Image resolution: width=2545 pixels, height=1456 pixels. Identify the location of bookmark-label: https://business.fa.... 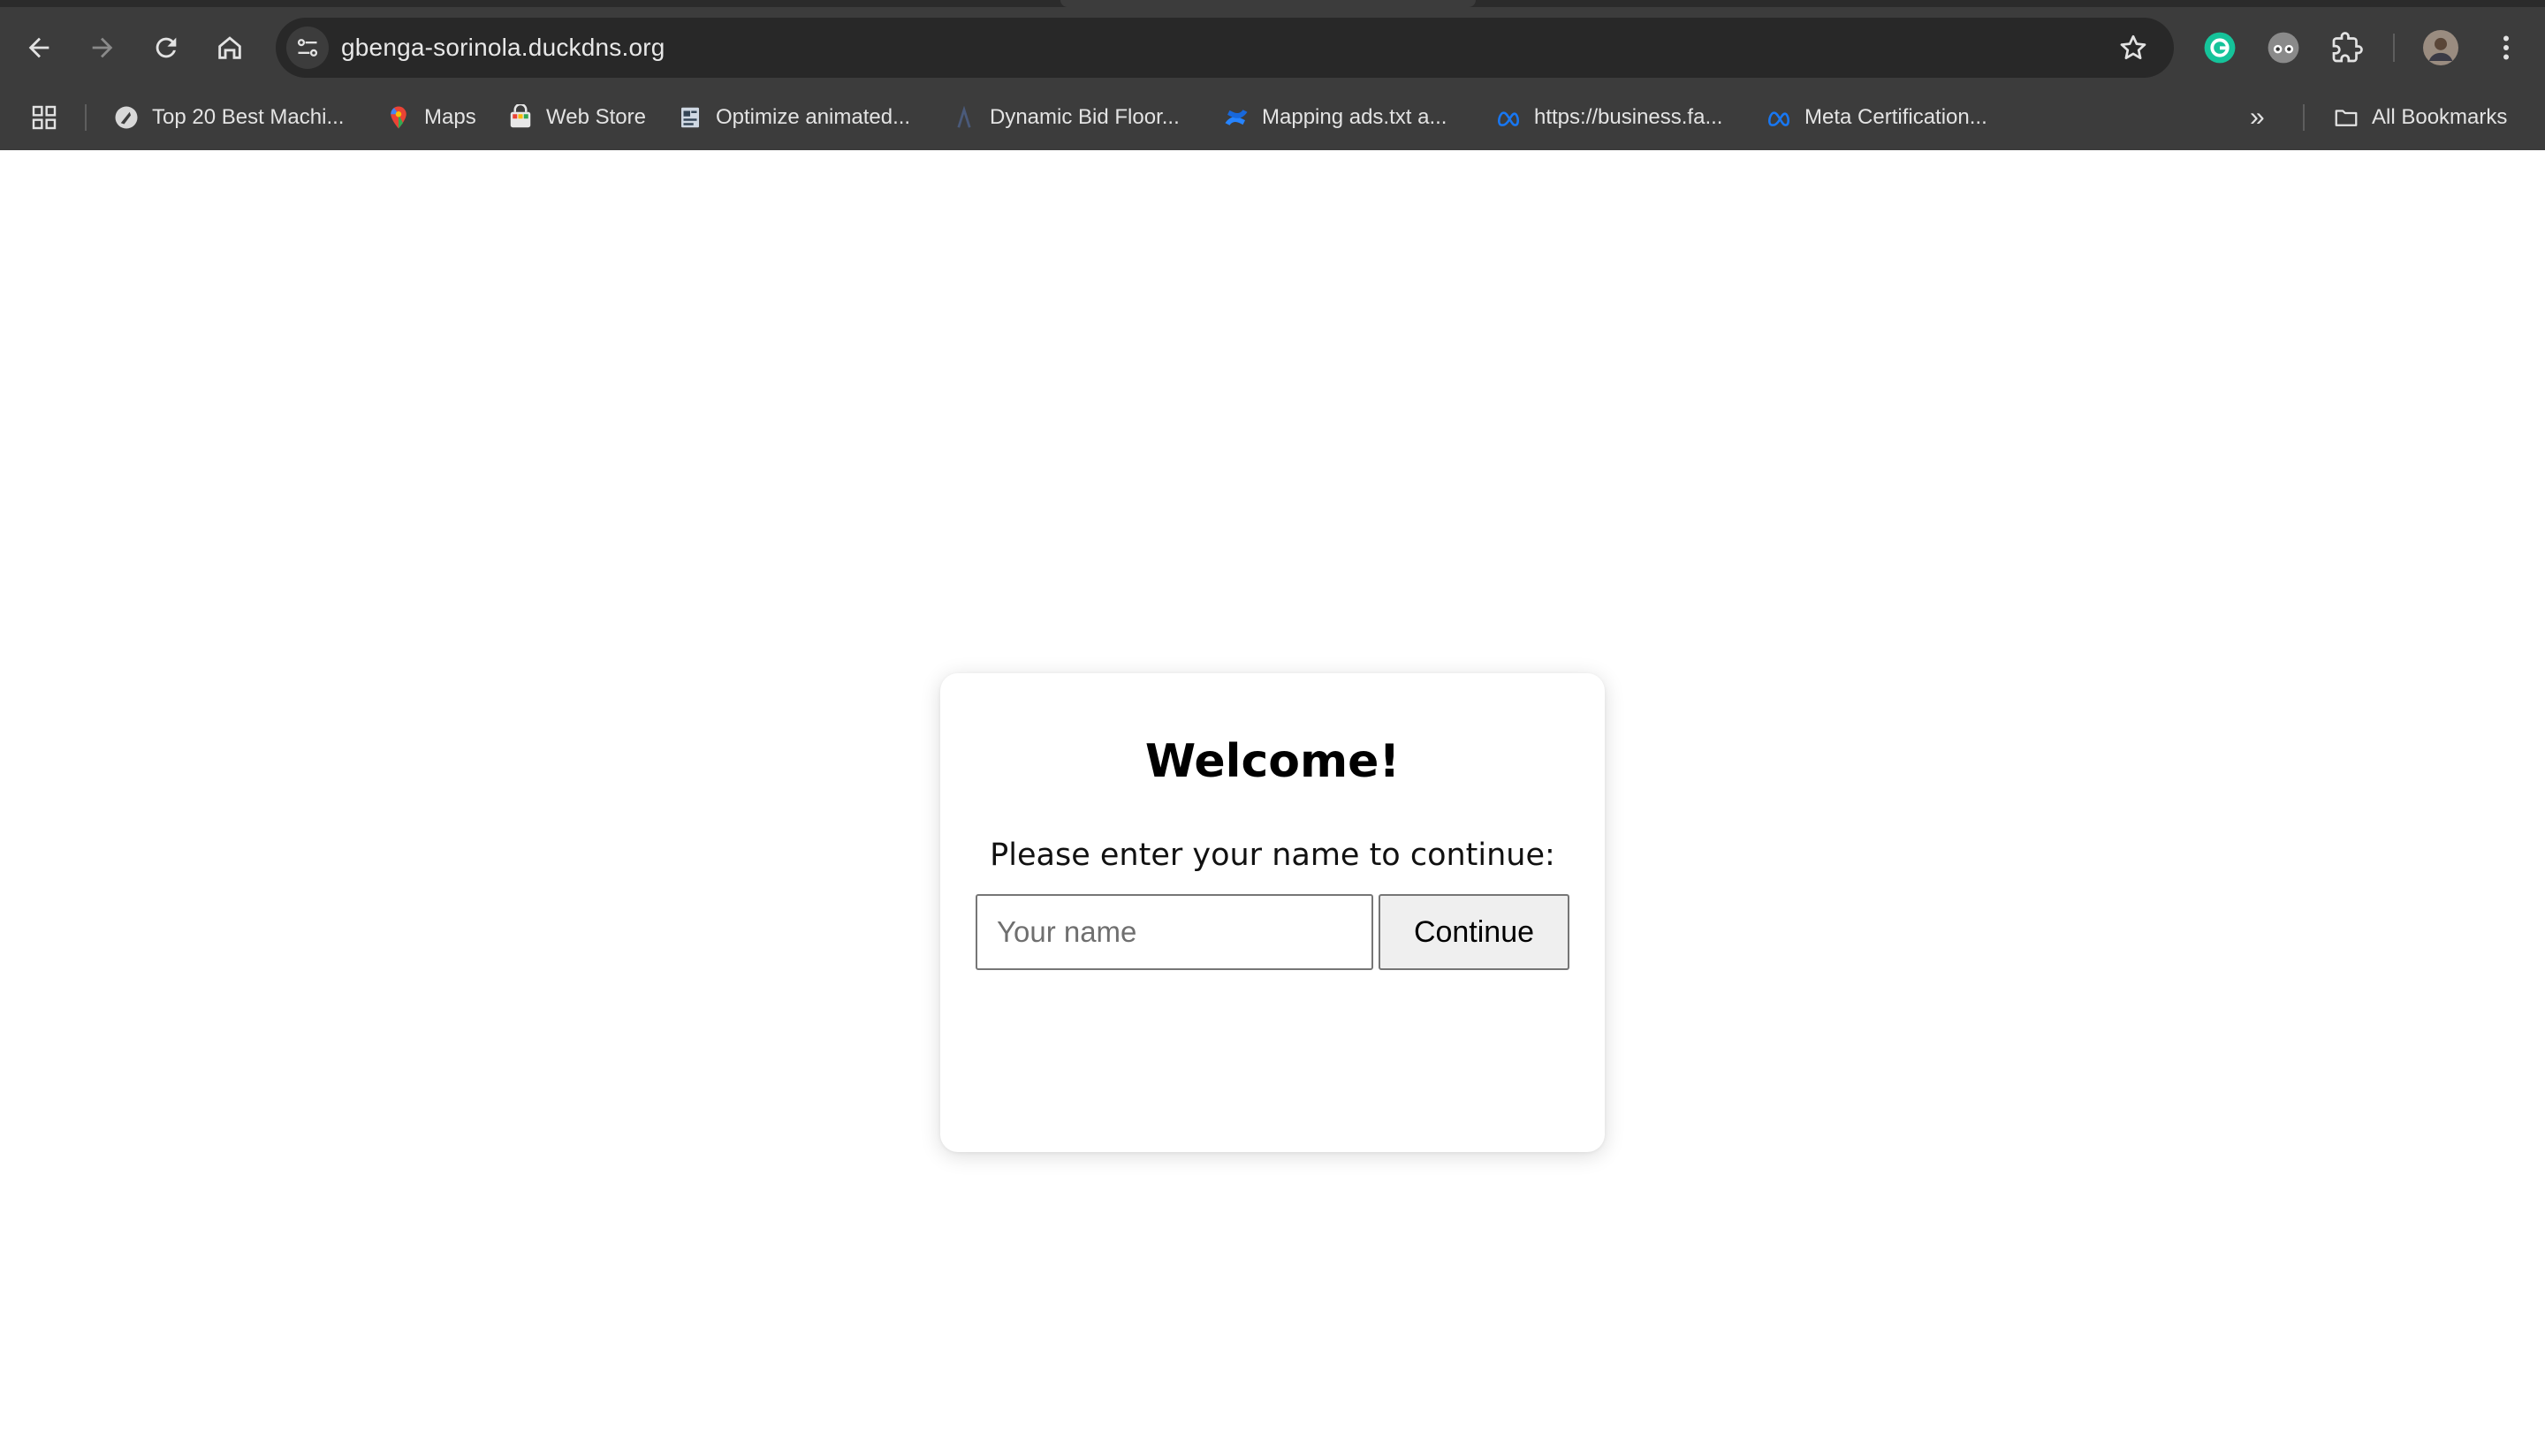
(1628, 117).